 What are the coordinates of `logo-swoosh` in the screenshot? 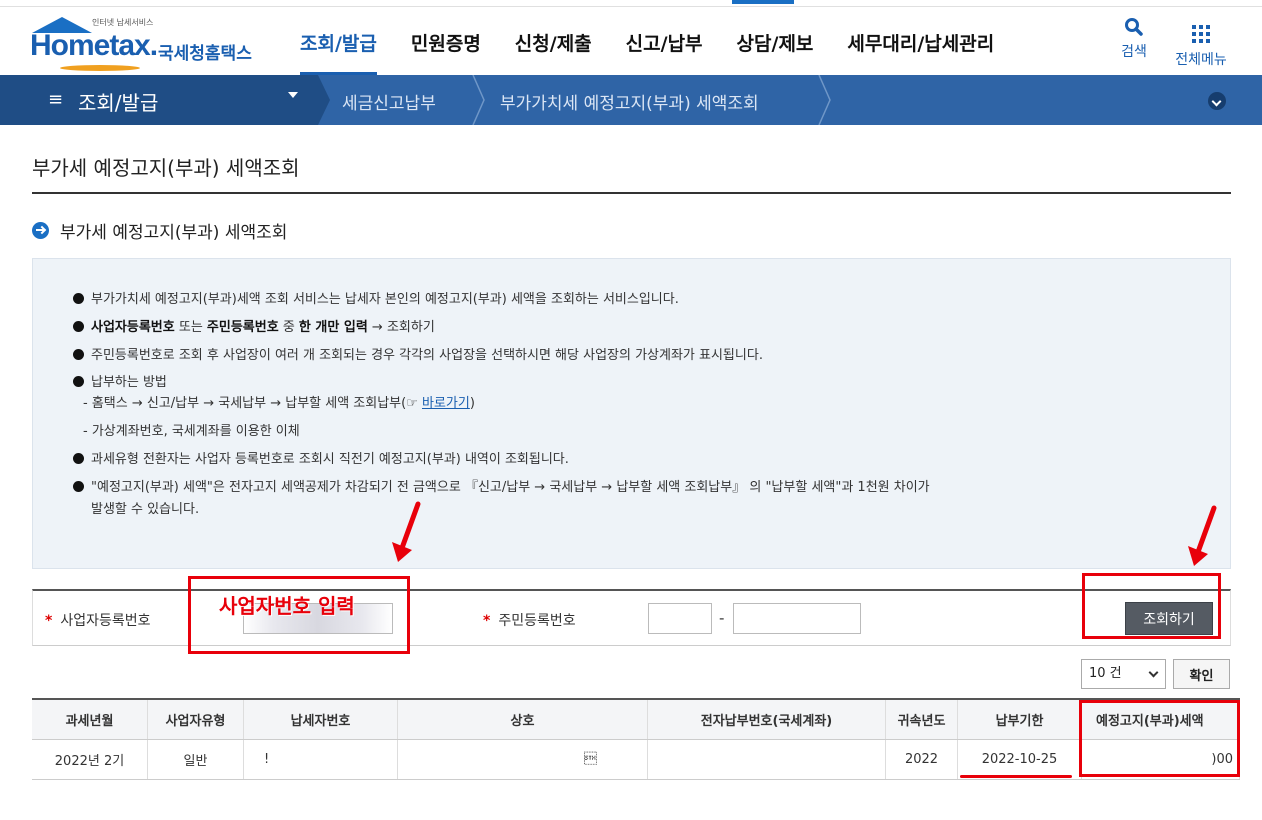 It's located at (100, 68).